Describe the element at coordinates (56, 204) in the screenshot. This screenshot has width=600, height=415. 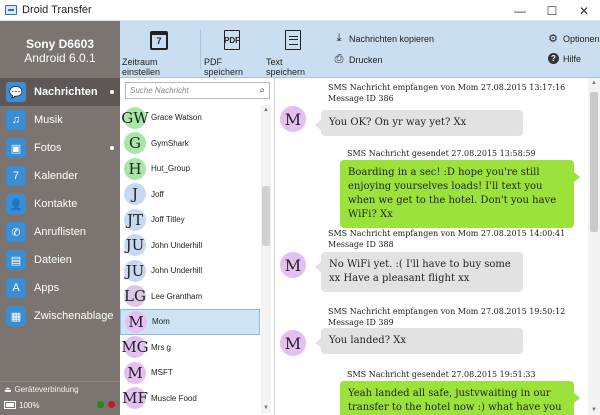
I see `sidebar-item-label: Kontakte` at that location.